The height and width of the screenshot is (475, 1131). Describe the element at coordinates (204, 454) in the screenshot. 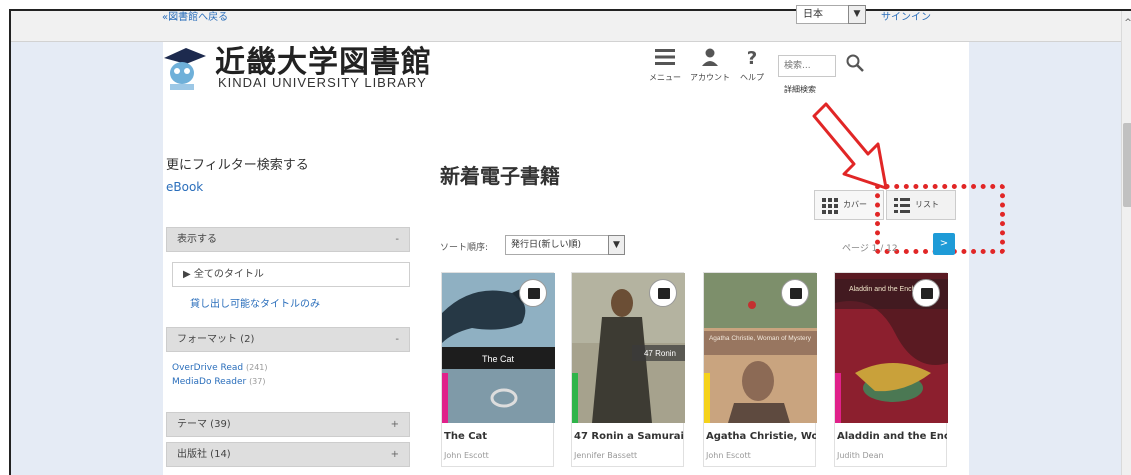

I see `publisher-section-label: 出版社 (14)` at that location.